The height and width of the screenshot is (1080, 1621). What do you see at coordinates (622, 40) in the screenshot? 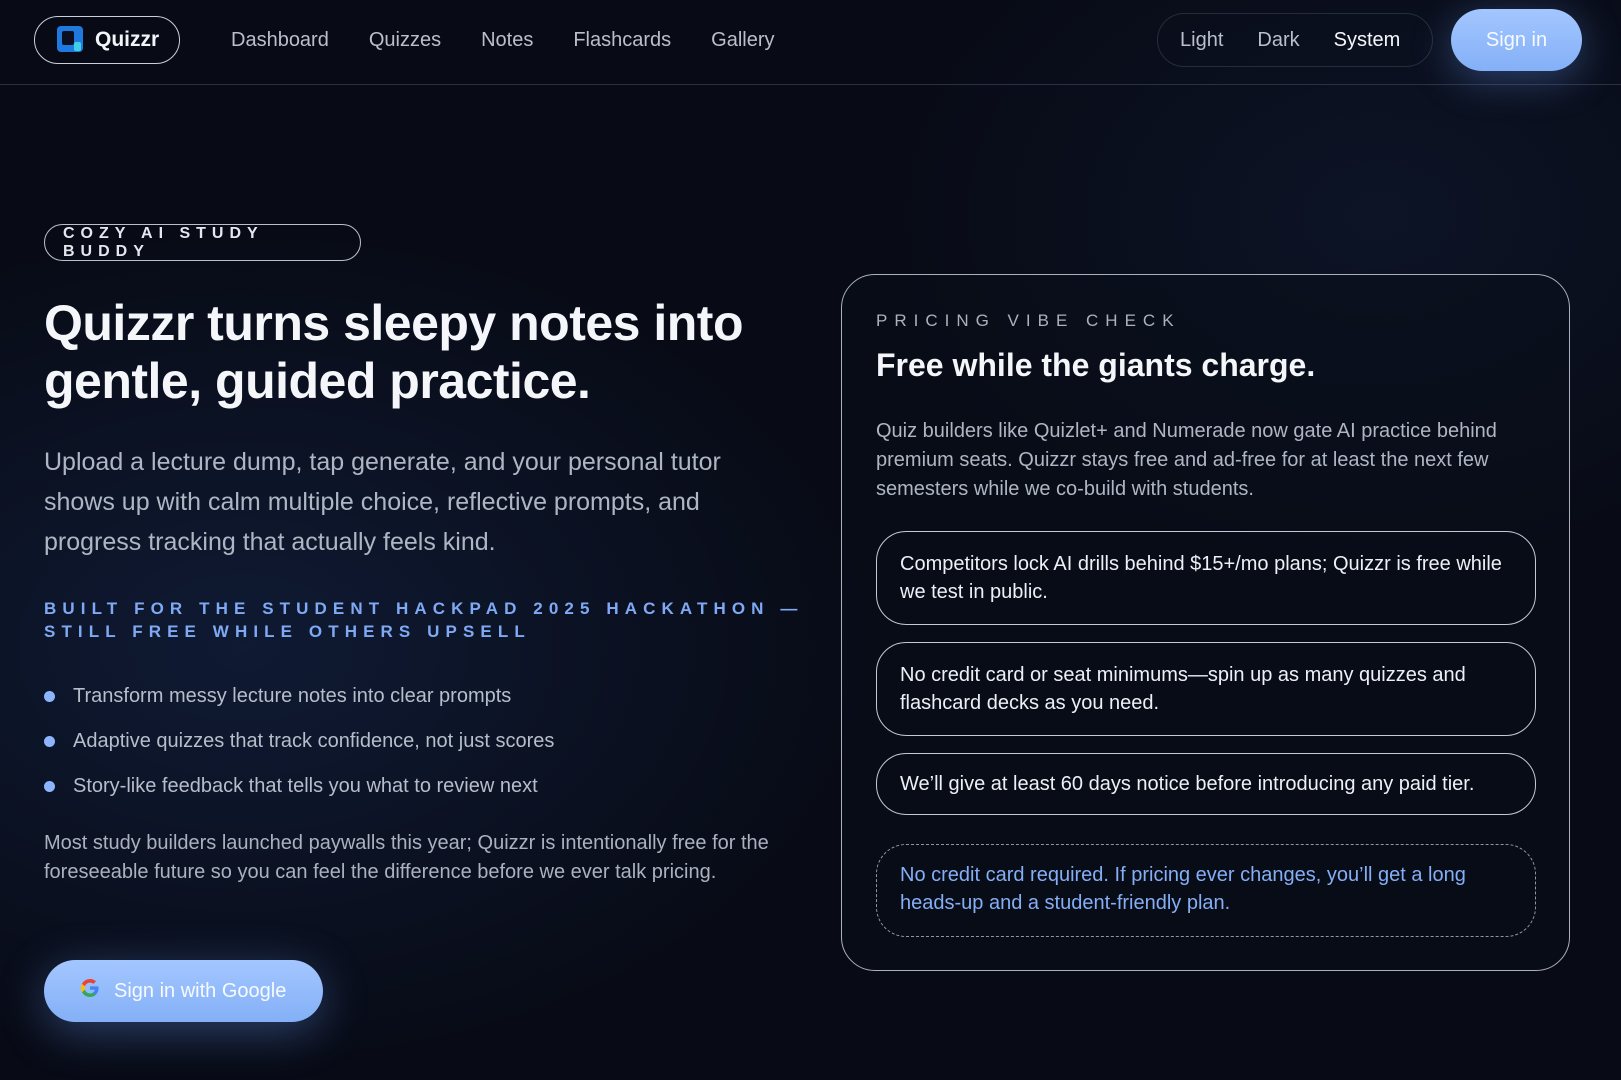
I see `nav-link-flashcards: Flashcards` at bounding box center [622, 40].